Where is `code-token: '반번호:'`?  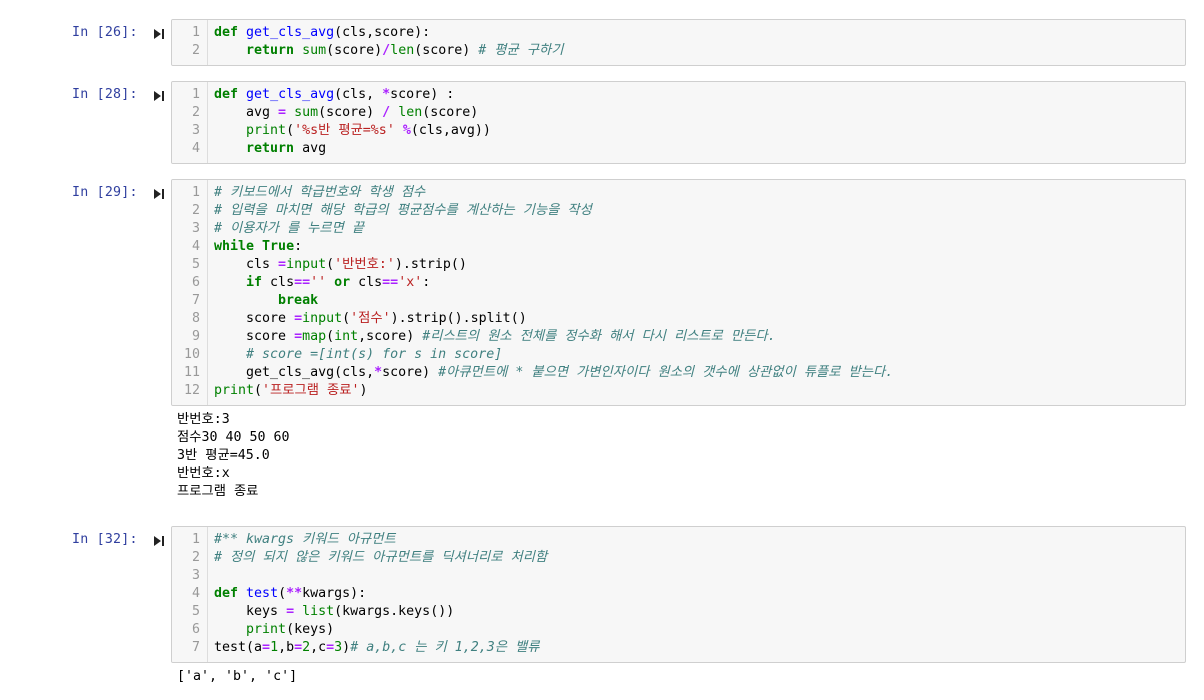
code-token: '반번호:' is located at coordinates (364, 264).